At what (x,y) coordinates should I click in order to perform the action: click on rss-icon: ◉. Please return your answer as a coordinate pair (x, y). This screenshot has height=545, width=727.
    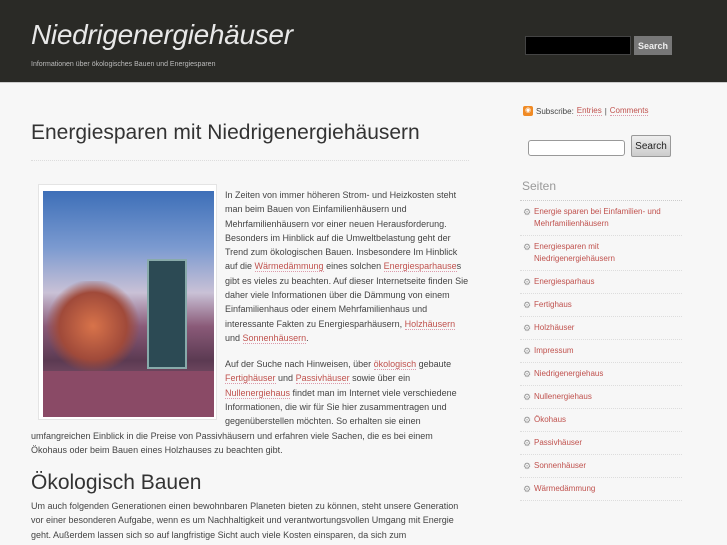
    Looking at the image, I should click on (528, 111).